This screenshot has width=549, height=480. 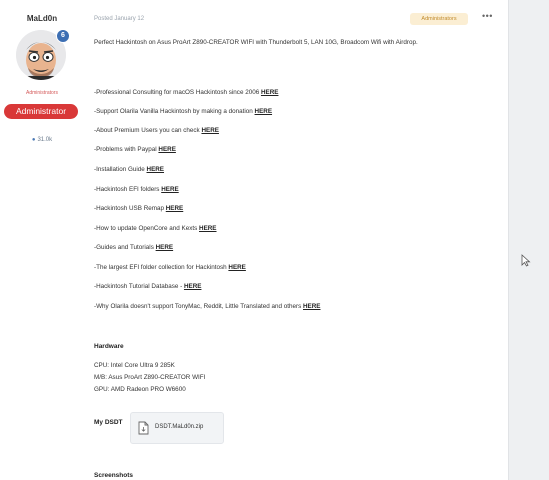 What do you see at coordinates (139, 208) in the screenshot?
I see `list-item: -Hackintosh USB Remap HERE` at bounding box center [139, 208].